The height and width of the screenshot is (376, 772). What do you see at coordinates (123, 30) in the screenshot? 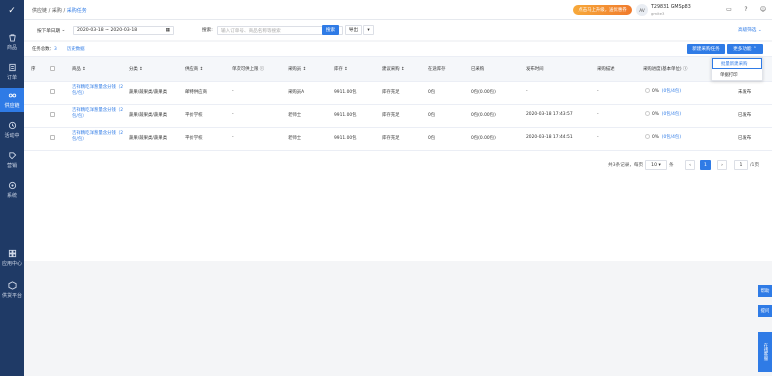
I see `date-range-input: 2020-03-18 ~ 2020-03-18 ▦` at bounding box center [123, 30].